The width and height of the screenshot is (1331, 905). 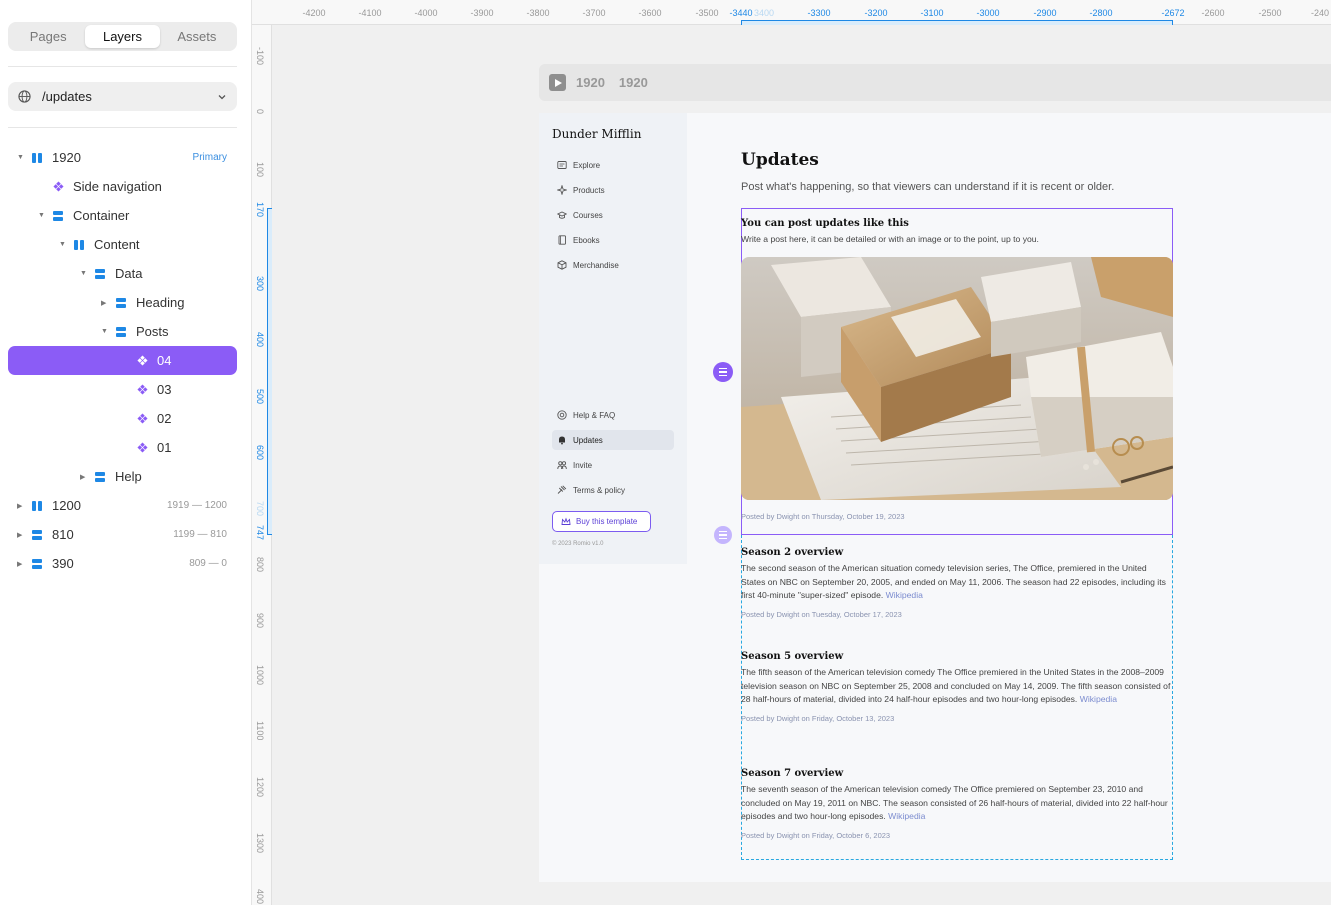 What do you see at coordinates (1213, 13) in the screenshot?
I see `ruler-tick: -2600` at bounding box center [1213, 13].